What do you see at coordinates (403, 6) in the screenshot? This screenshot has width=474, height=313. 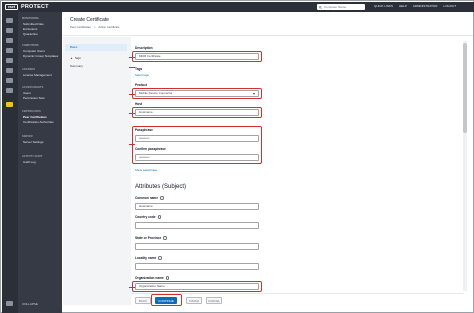 I see `help-menu: HELP` at bounding box center [403, 6].